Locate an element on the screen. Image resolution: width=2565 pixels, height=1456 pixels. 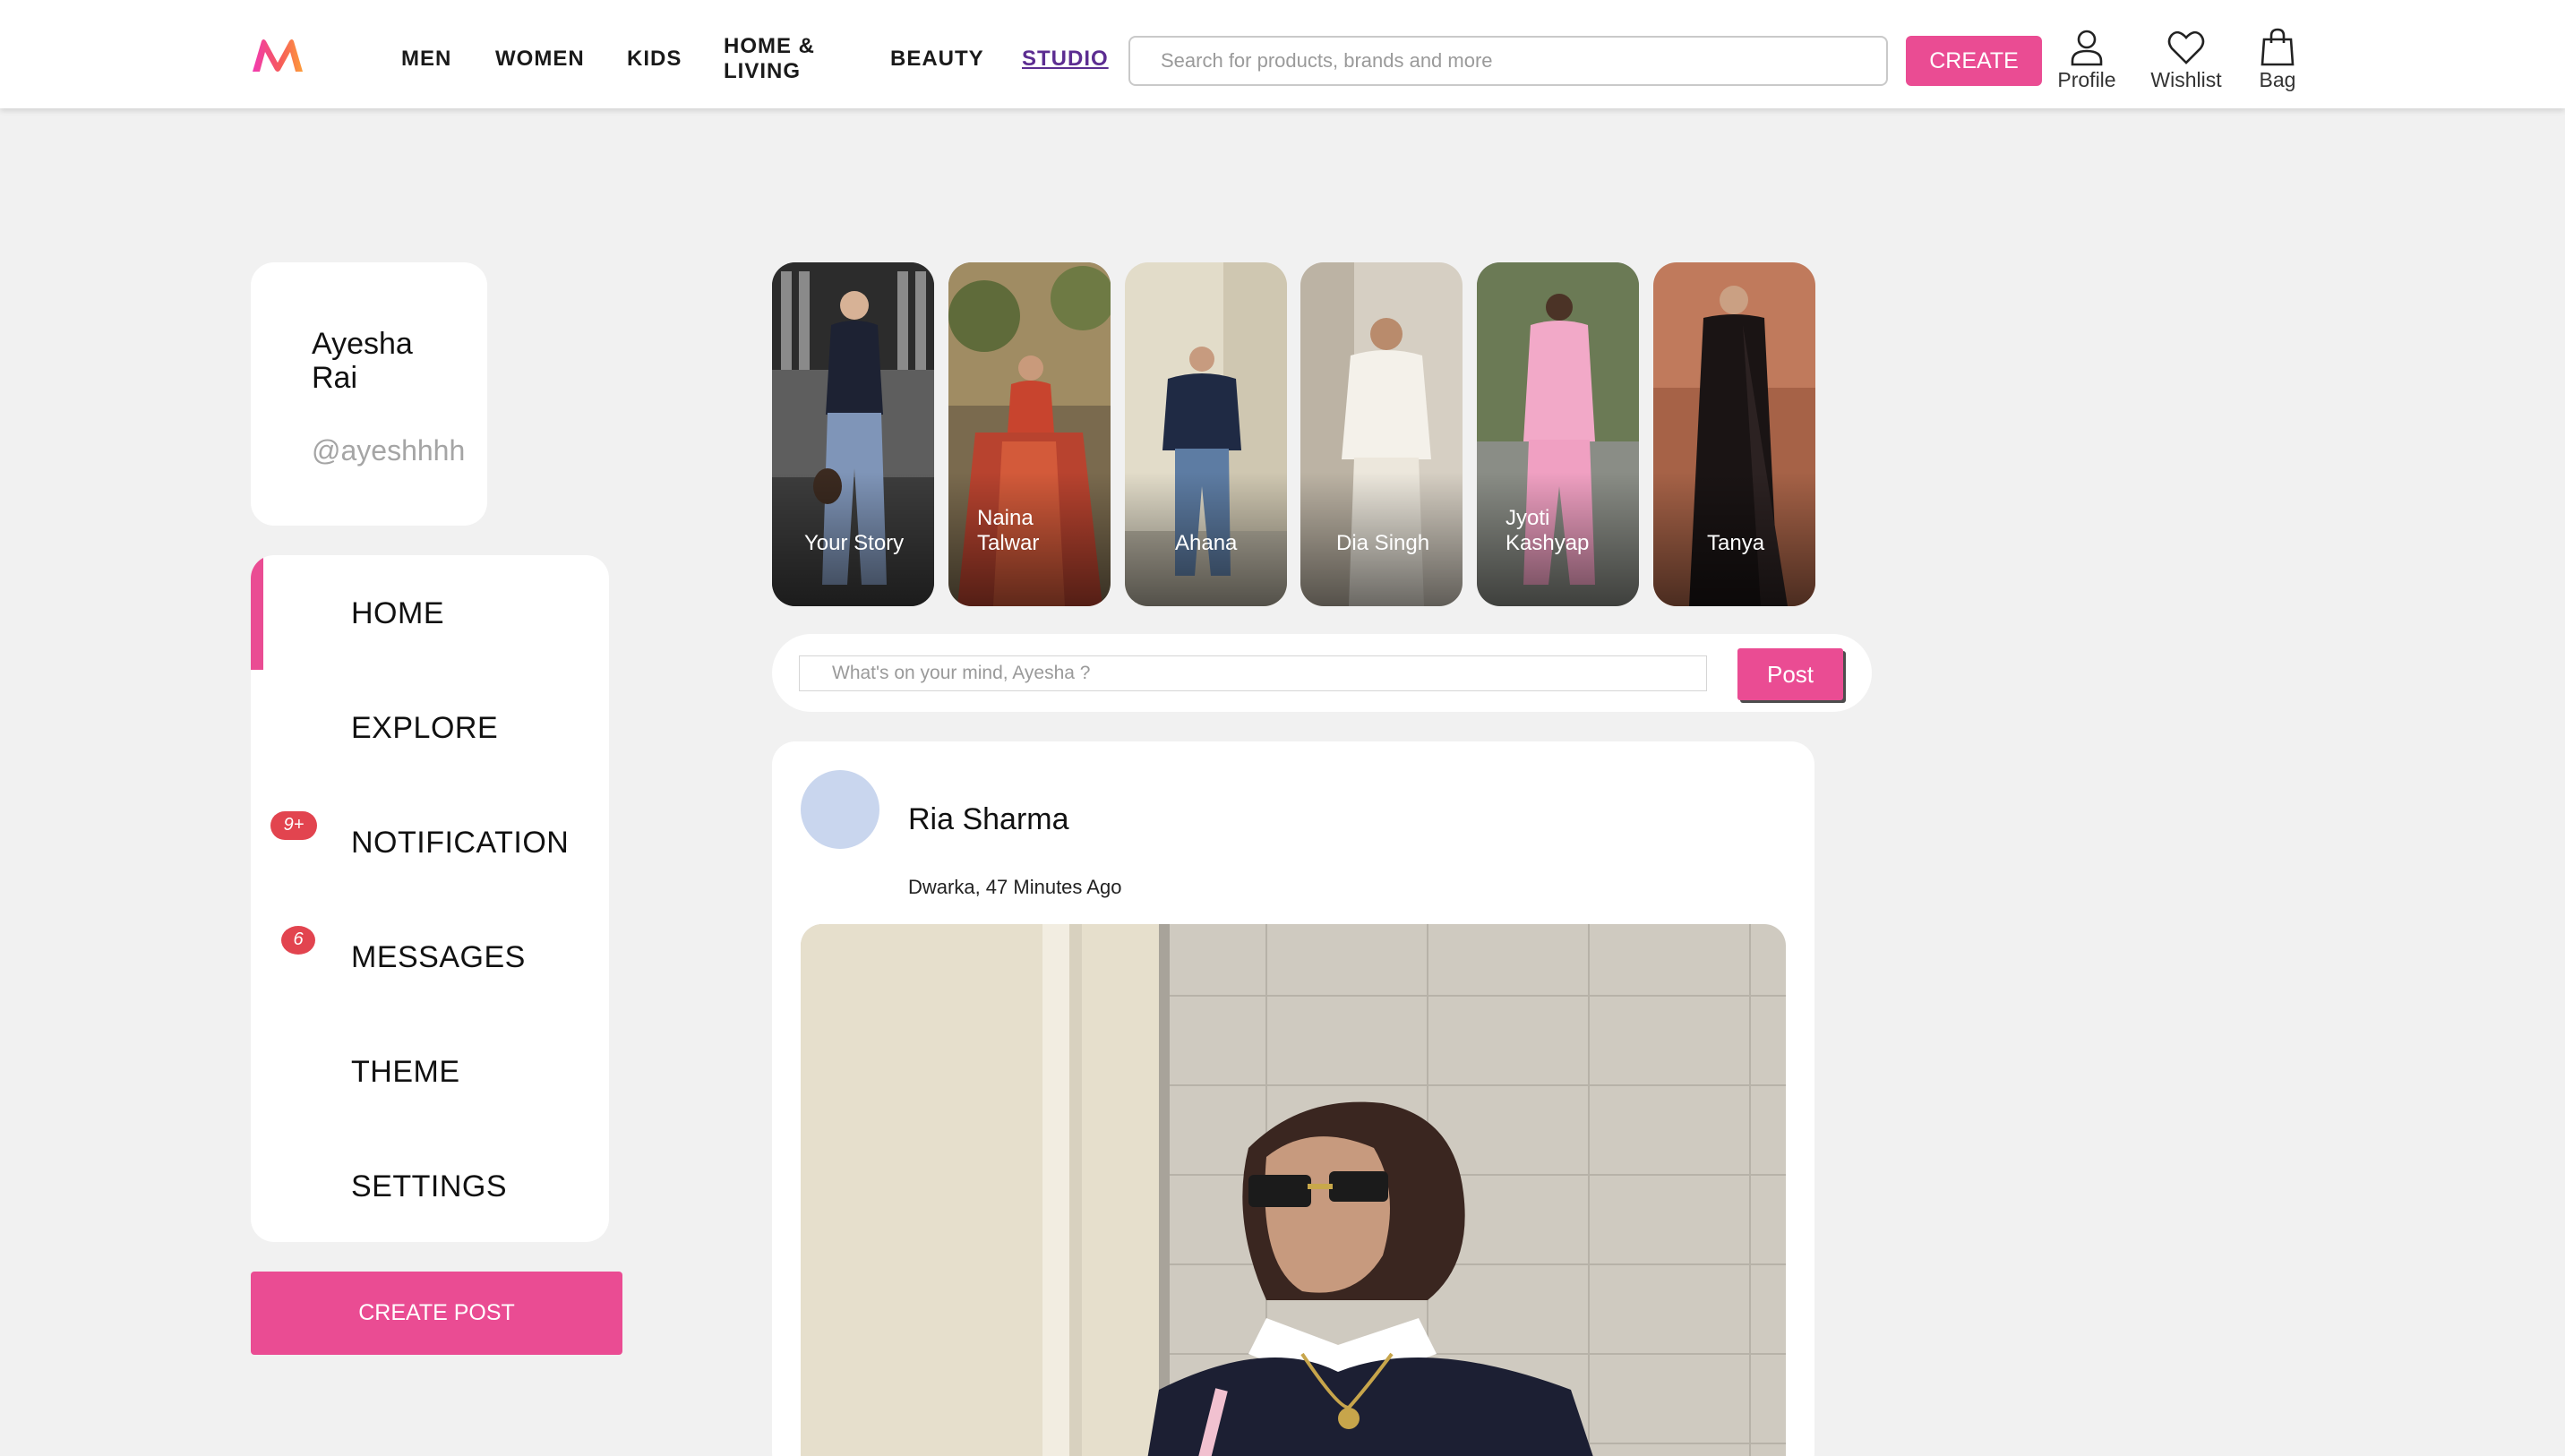
menu-item-home: HOME is located at coordinates (430, 612).